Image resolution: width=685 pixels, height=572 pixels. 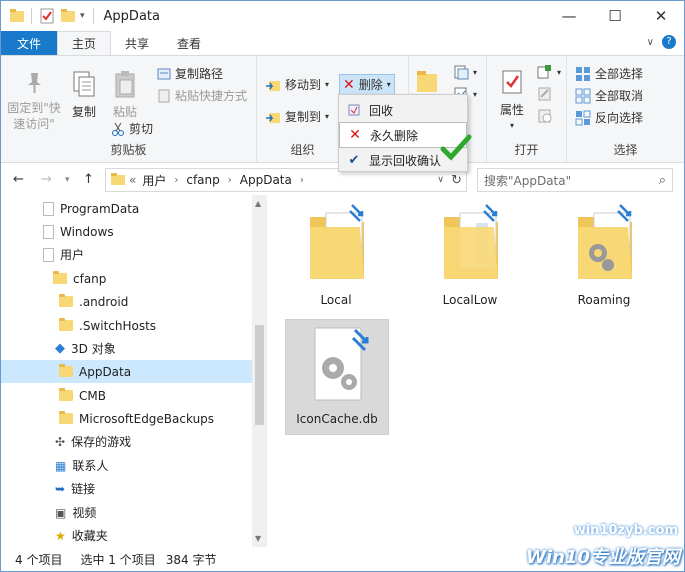 What do you see at coordinates (118, 180) in the screenshot?
I see `folder-path-icon` at bounding box center [118, 180].